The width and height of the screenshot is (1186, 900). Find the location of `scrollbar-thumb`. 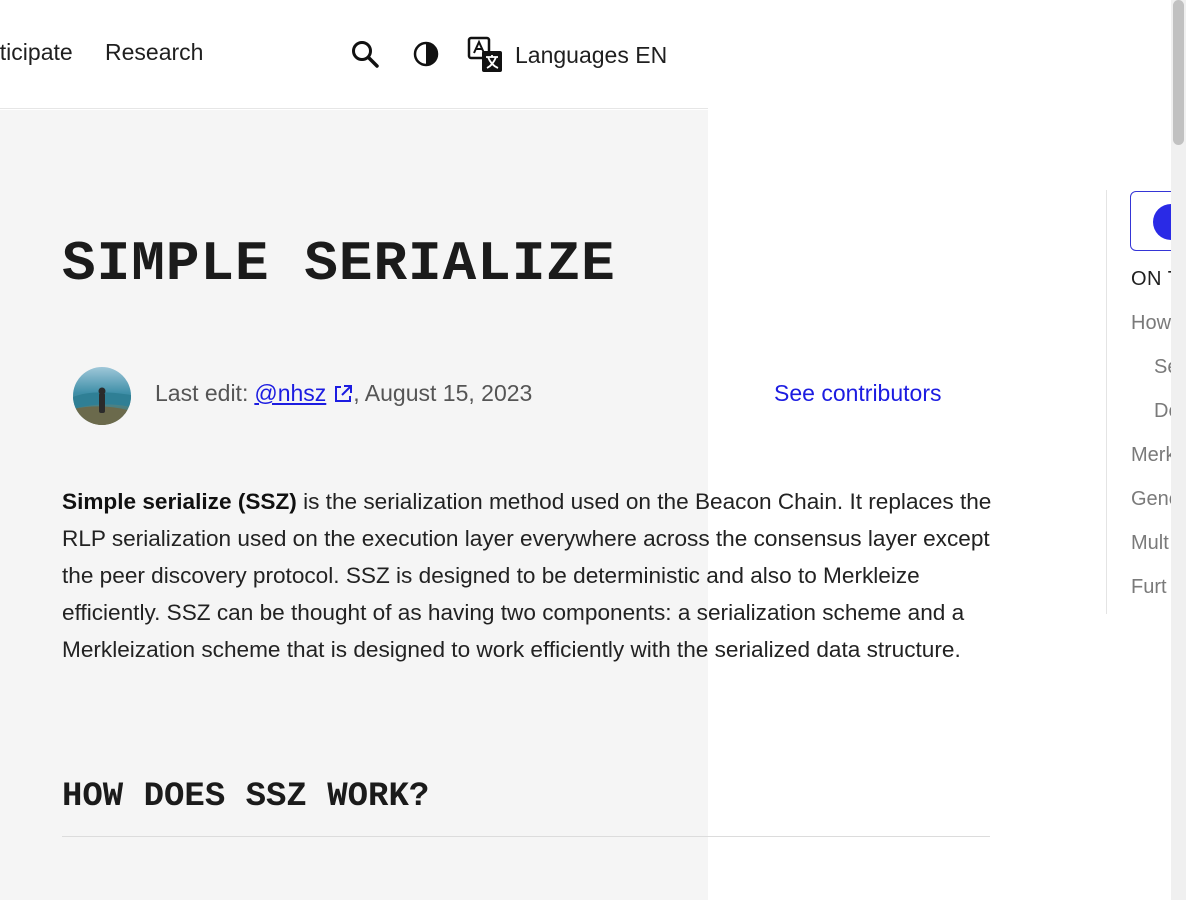

scrollbar-thumb is located at coordinates (1178, 72).